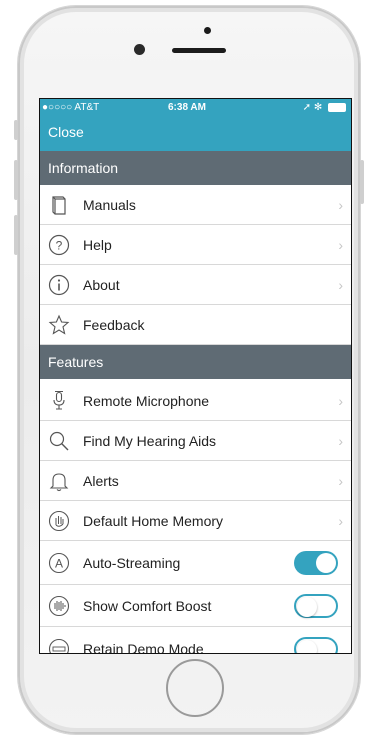  I want to click on hand-icon, so click(59, 521).